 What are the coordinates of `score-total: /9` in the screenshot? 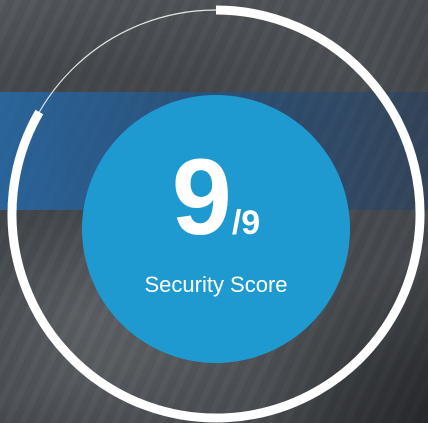 It's located at (246, 223).